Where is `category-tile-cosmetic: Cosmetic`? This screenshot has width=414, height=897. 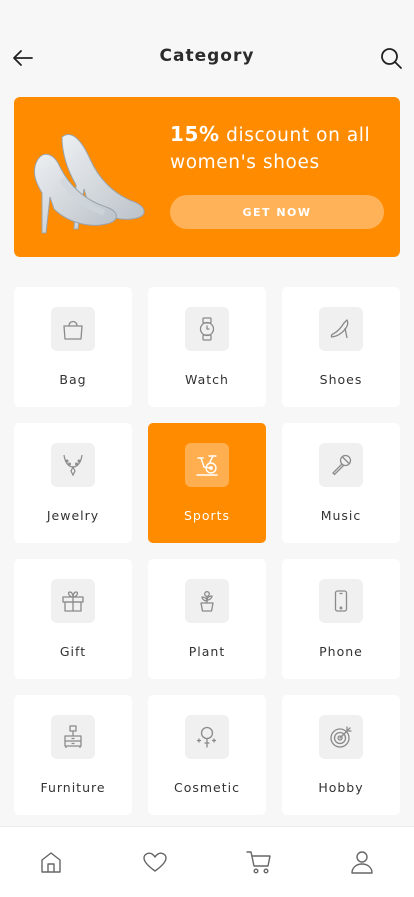 category-tile-cosmetic: Cosmetic is located at coordinates (207, 755).